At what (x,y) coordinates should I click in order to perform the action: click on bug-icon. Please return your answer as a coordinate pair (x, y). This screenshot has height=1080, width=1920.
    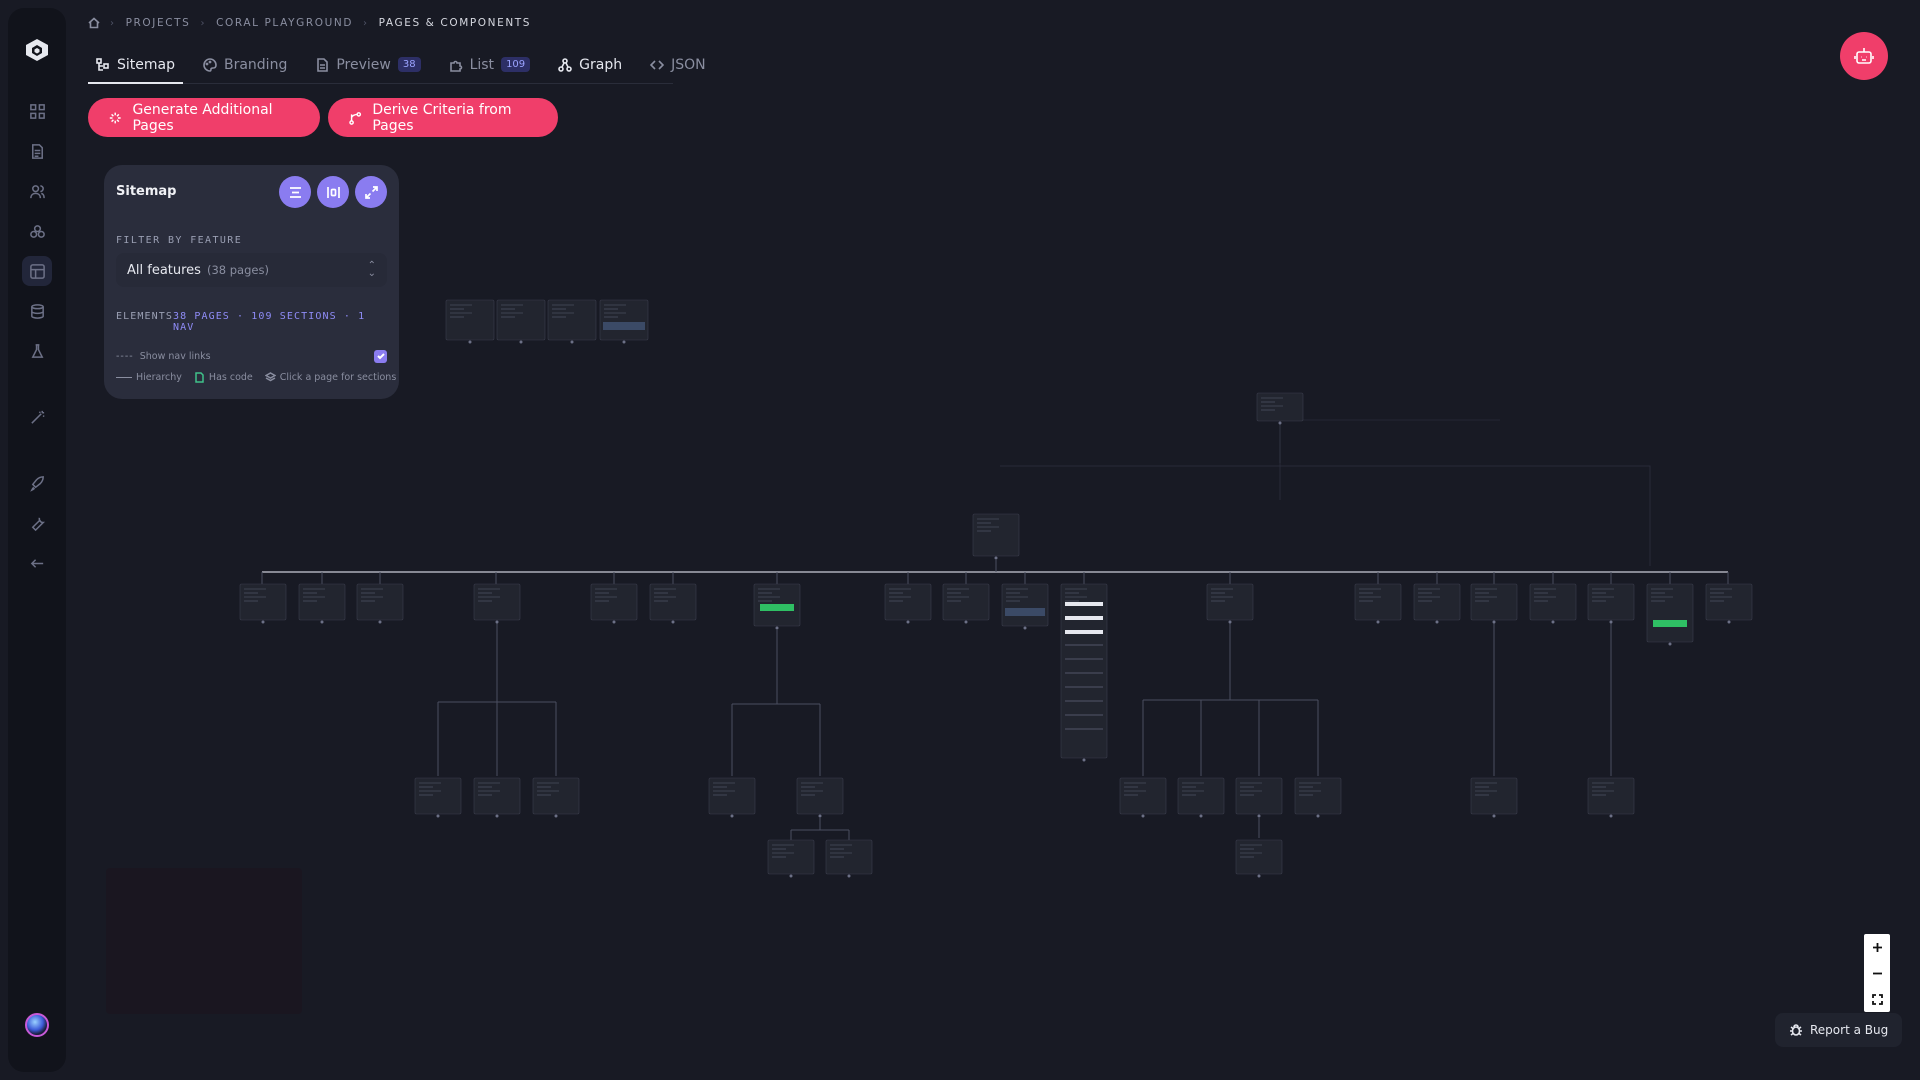
    Looking at the image, I should click on (1796, 1030).